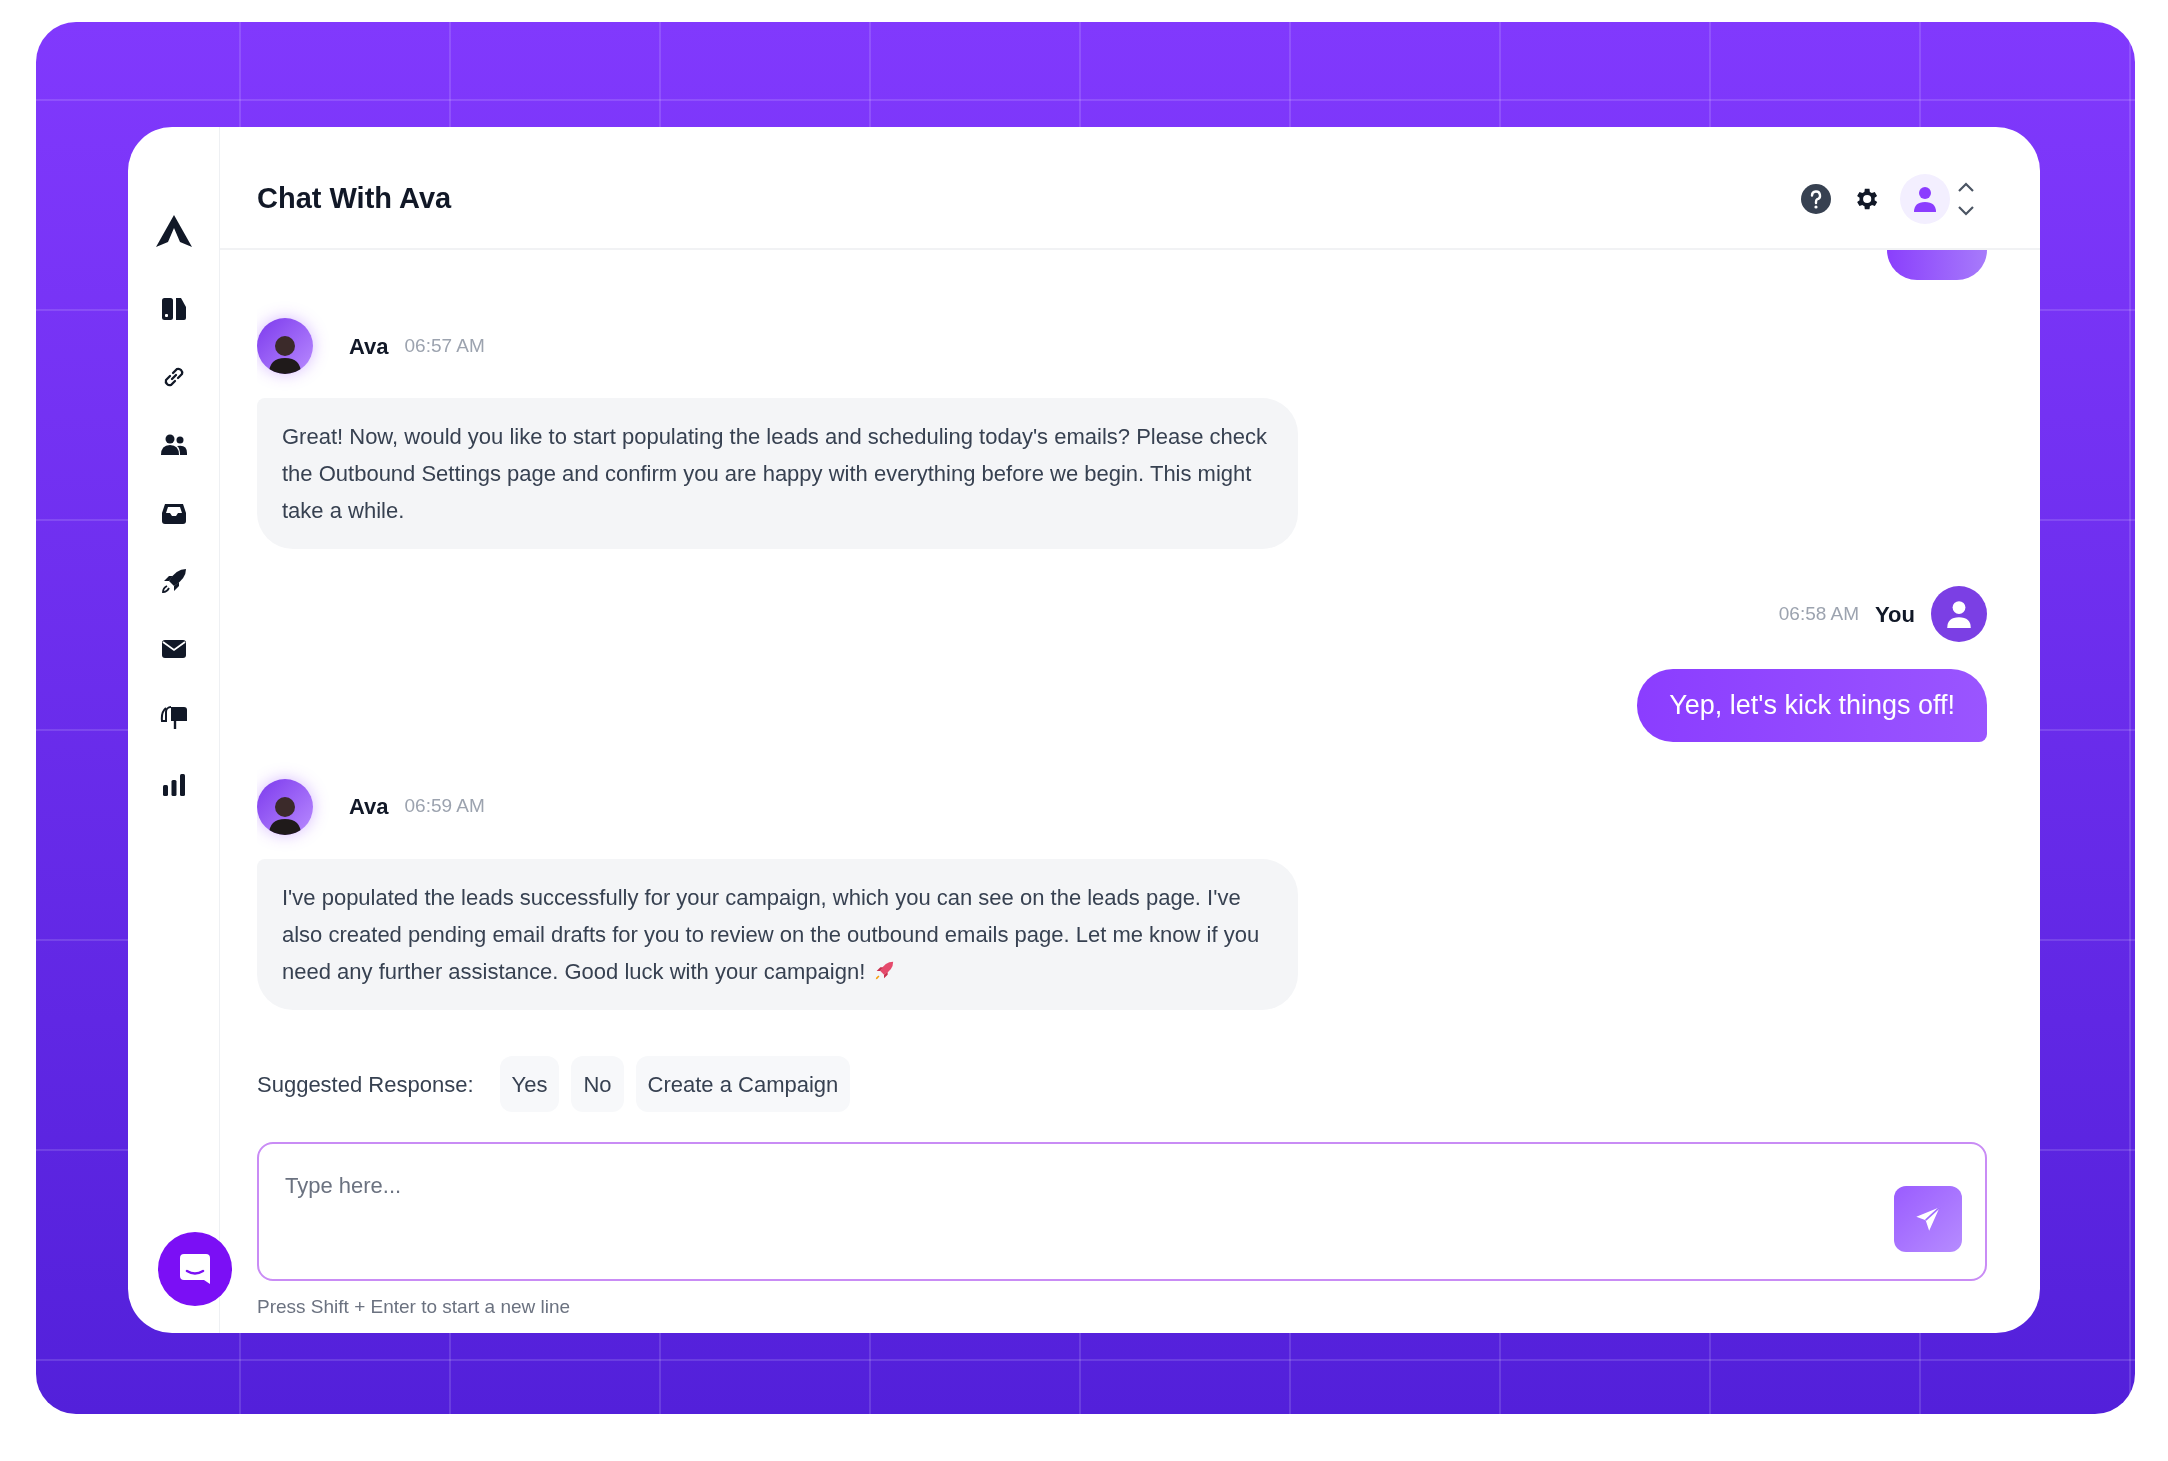 The image size is (2168, 1461). Describe the element at coordinates (529, 1084) in the screenshot. I see `suggestion-chip: Yes` at that location.